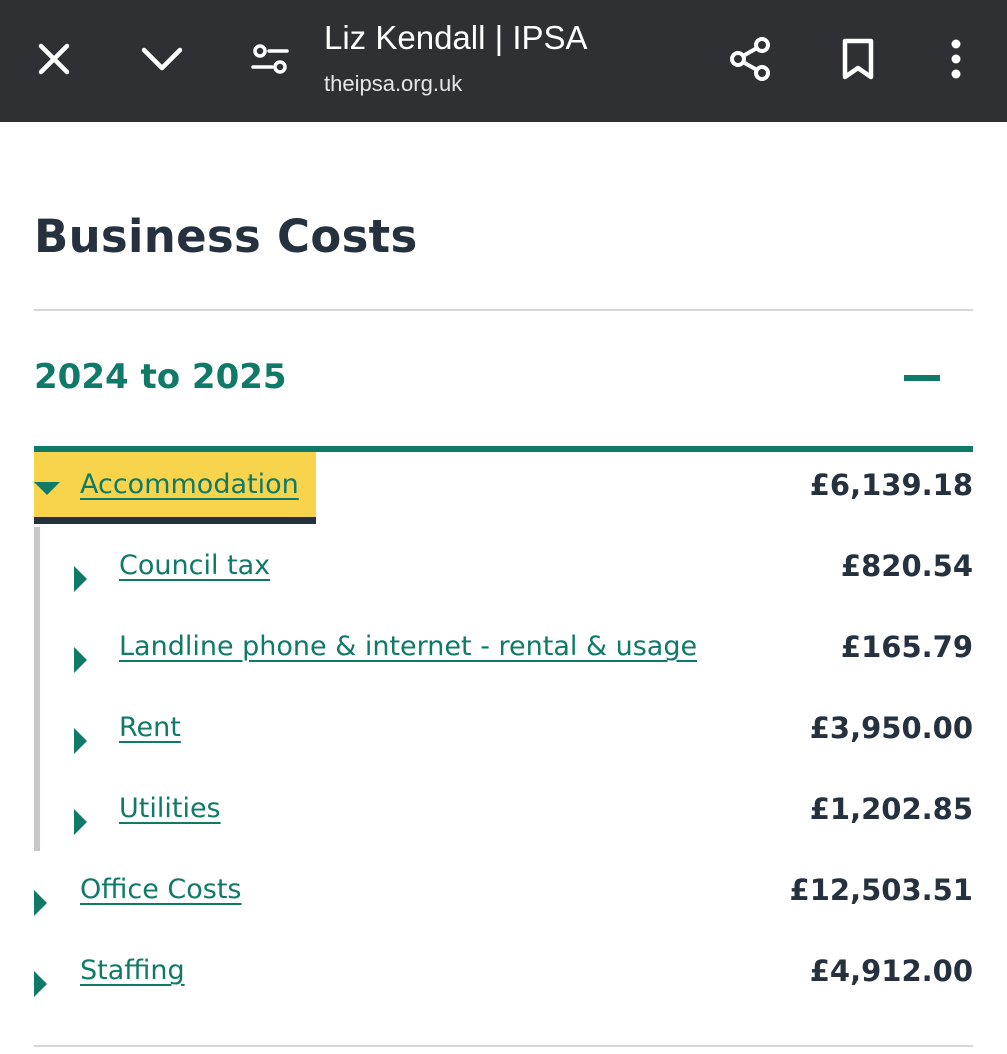 This screenshot has width=1007, height=1054. Describe the element at coordinates (750, 59) in the screenshot. I see `share-icon` at that location.